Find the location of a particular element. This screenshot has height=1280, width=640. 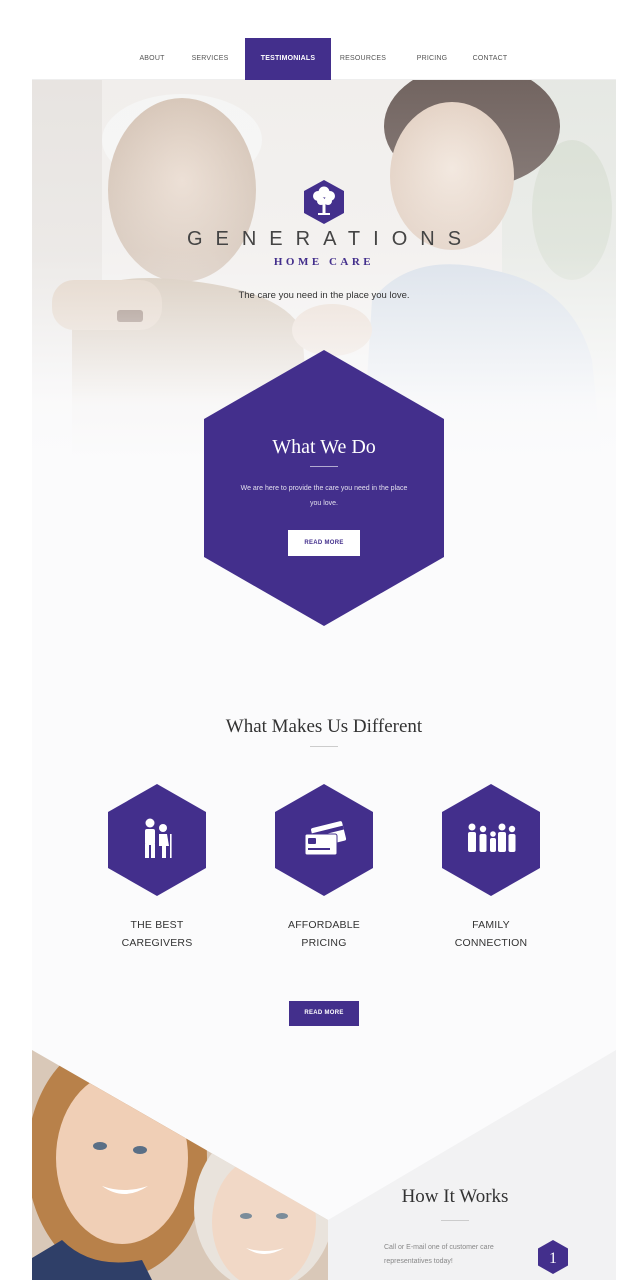

what-we-do-title: What We Do is located at coordinates (324, 447).